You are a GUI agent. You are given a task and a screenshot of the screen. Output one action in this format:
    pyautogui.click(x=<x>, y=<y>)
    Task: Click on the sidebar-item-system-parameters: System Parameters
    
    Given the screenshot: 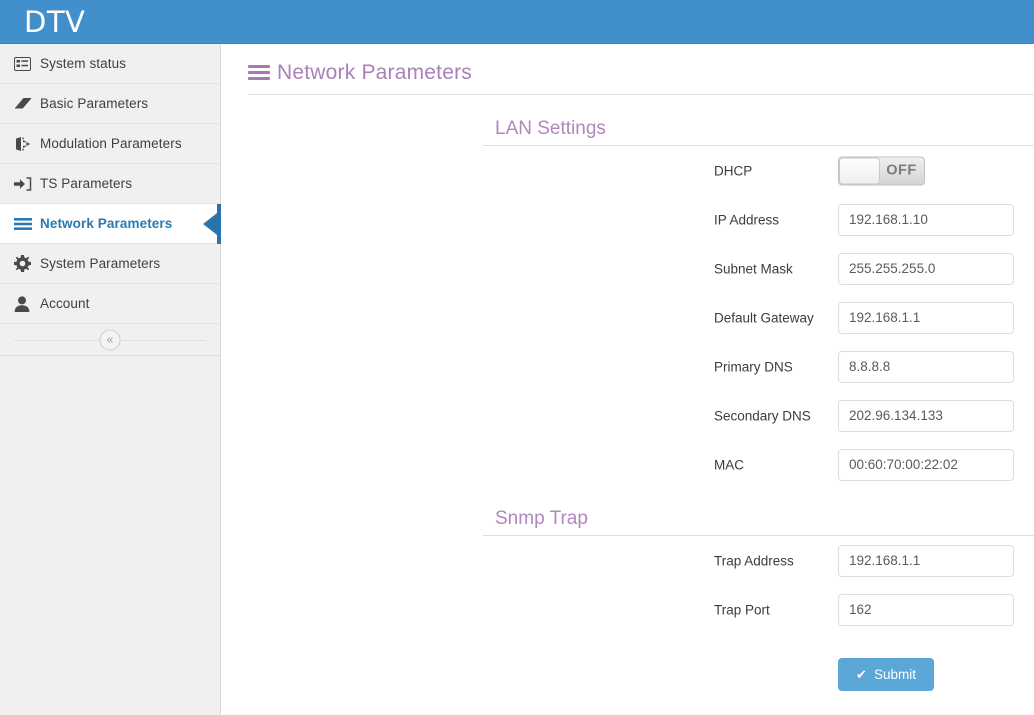 What is the action you would take?
    pyautogui.click(x=110, y=264)
    